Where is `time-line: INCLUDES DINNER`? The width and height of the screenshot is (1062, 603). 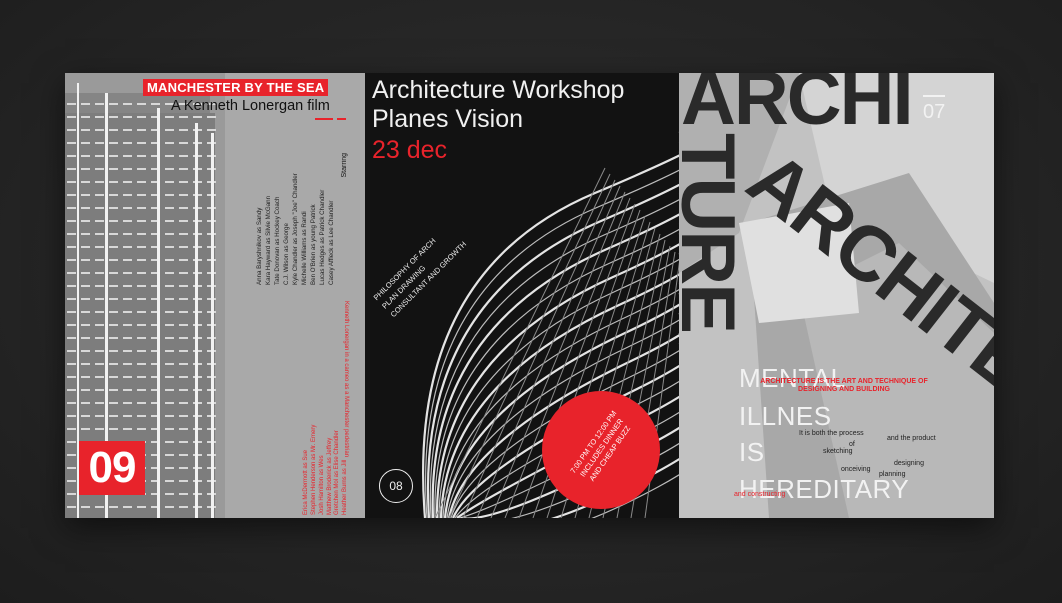
time-line: INCLUDES DINNER is located at coordinates (601, 447).